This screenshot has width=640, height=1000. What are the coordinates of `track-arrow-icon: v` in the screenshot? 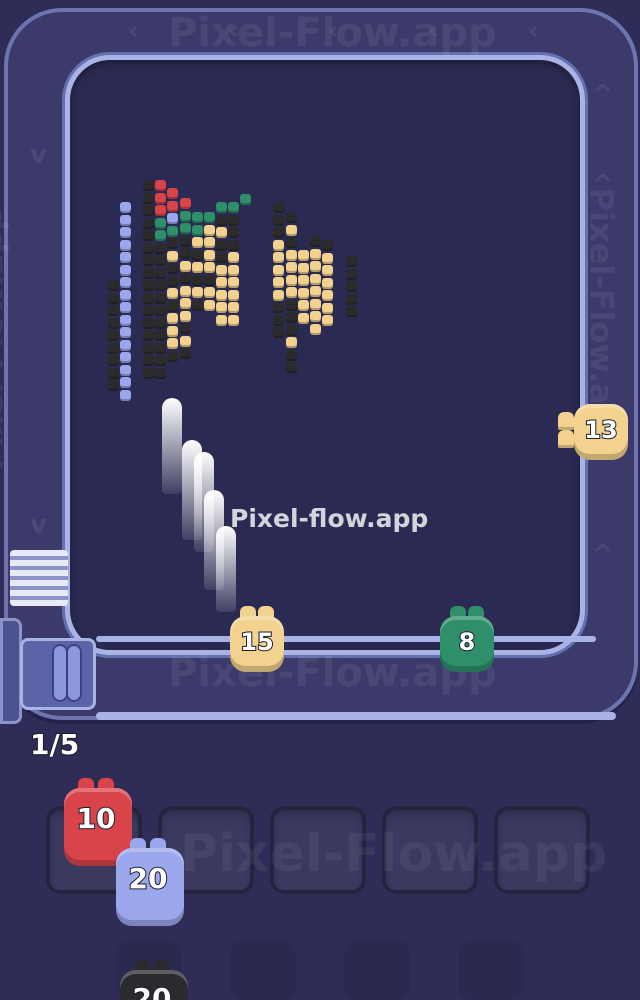 It's located at (38, 525).